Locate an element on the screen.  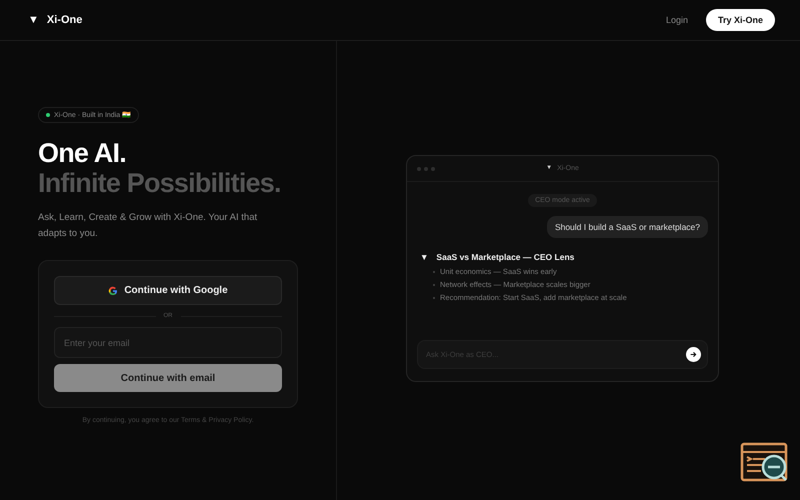
hero-title: Infinite Possibilities. is located at coordinates (160, 183).